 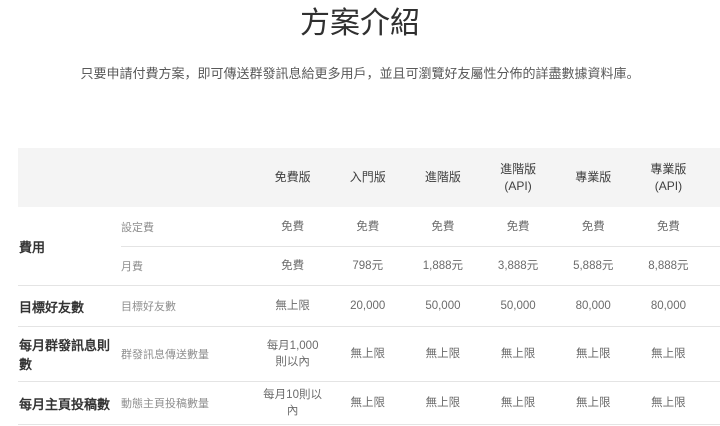 What do you see at coordinates (518, 266) in the screenshot?
I see `value-cell: 3,888元` at bounding box center [518, 266].